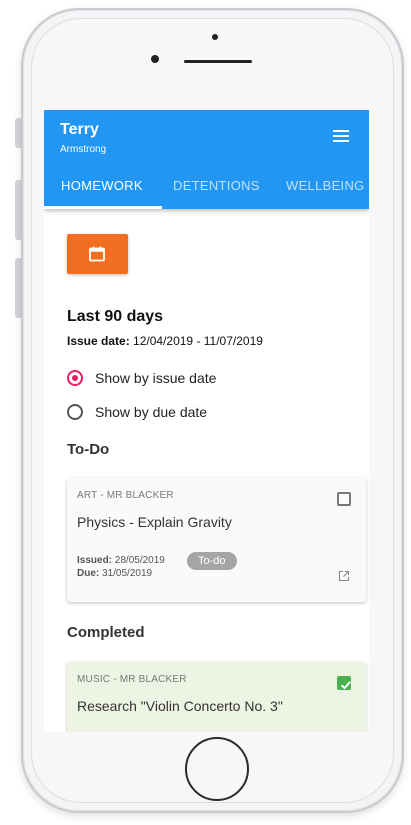 Image resolution: width=411 pixels, height=825 pixels. I want to click on complete-checkbox, so click(344, 499).